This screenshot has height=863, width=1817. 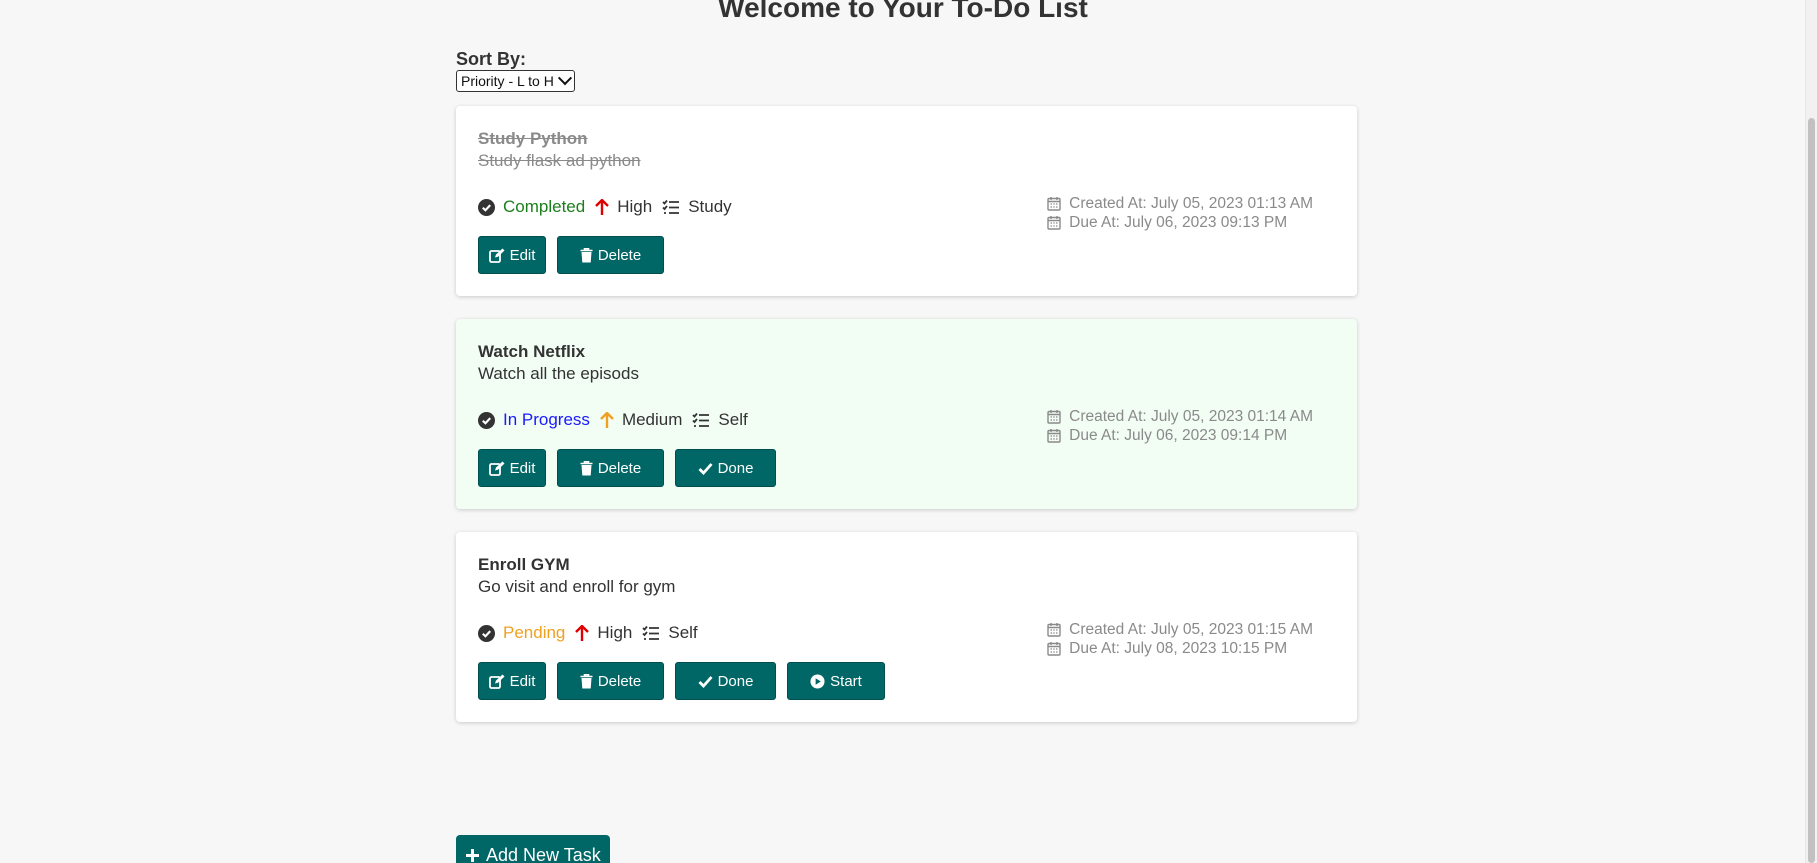 I want to click on chevron-down-icon, so click(x=564, y=78).